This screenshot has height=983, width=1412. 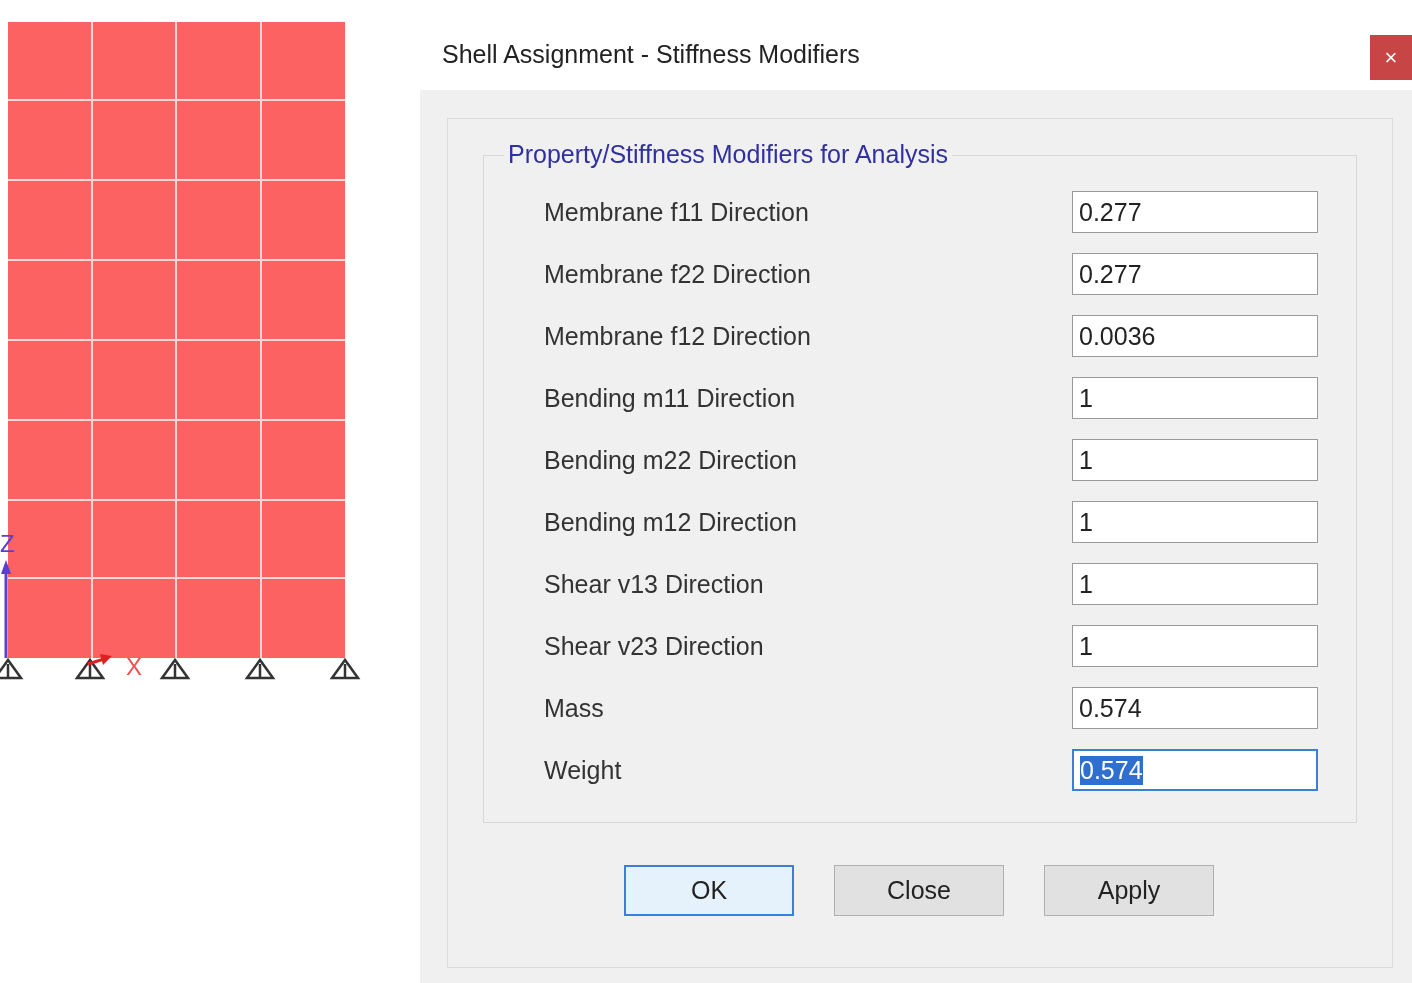 What do you see at coordinates (654, 584) in the screenshot?
I see `field-label: Shear v13 Direction` at bounding box center [654, 584].